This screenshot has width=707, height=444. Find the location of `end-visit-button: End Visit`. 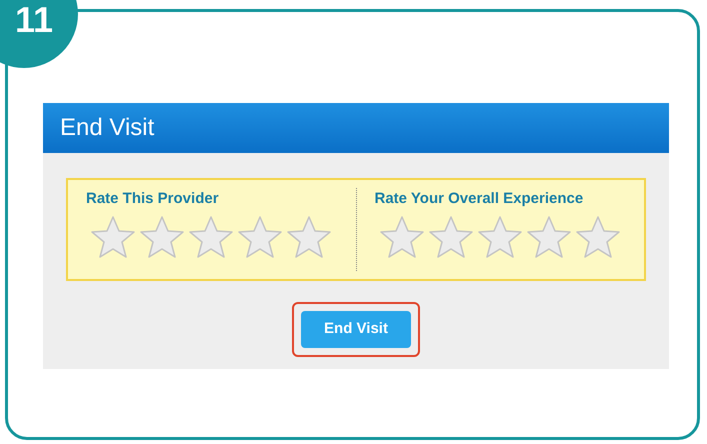

end-visit-button: End Visit is located at coordinates (356, 329).